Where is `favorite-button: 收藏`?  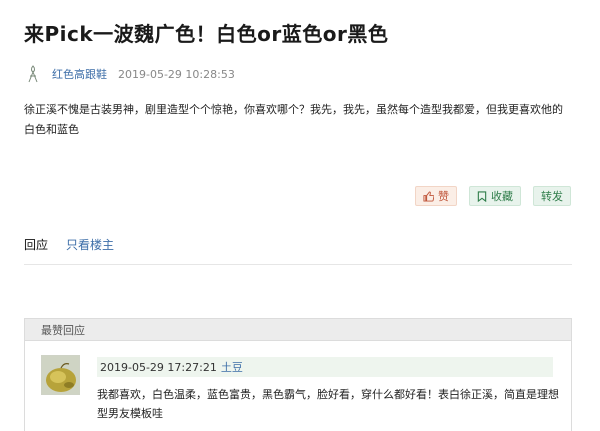 favorite-button: 收藏 is located at coordinates (495, 196).